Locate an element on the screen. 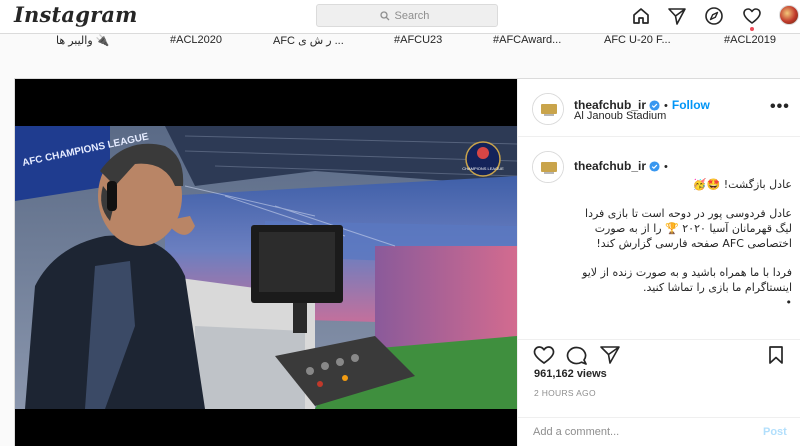 This screenshot has height=446, width=800. top-nav: Instagram is located at coordinates (400, 17).